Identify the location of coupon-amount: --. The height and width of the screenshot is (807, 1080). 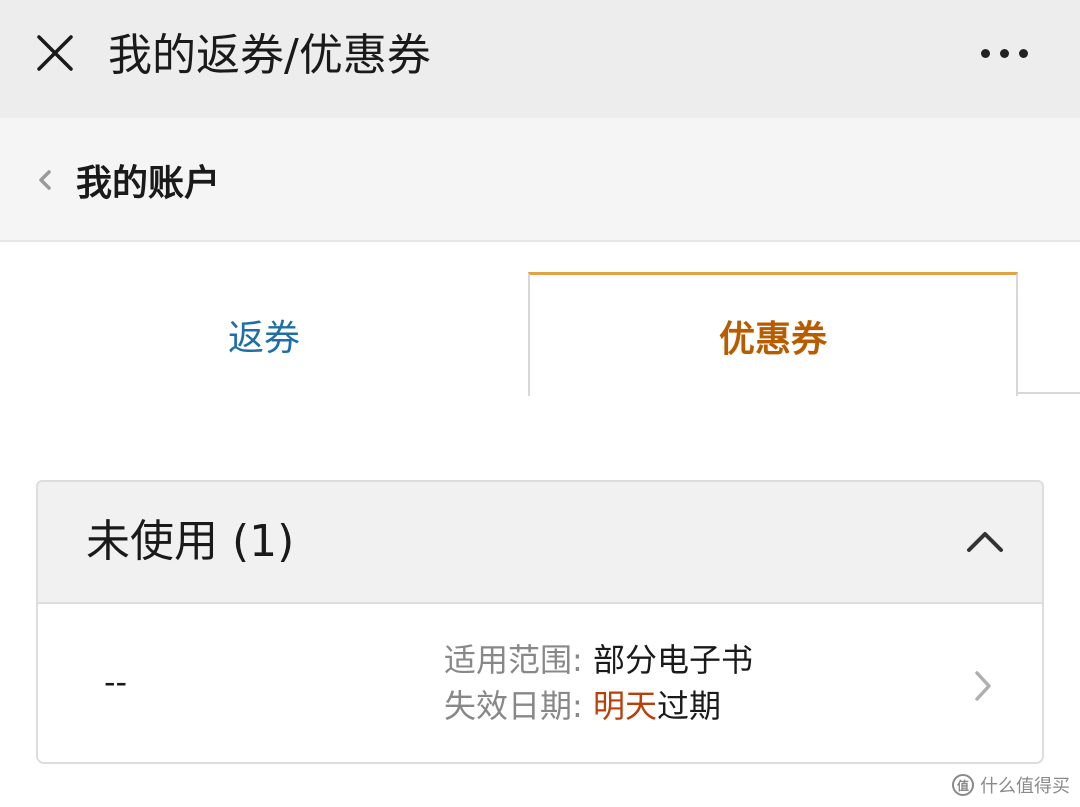
(116, 682).